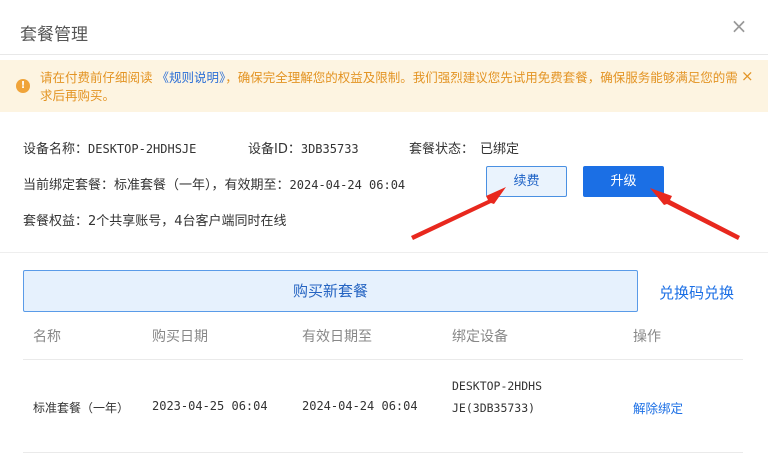 The width and height of the screenshot is (768, 467). Describe the element at coordinates (658, 407) in the screenshot. I see `unbind-link: 解除绑定` at that location.